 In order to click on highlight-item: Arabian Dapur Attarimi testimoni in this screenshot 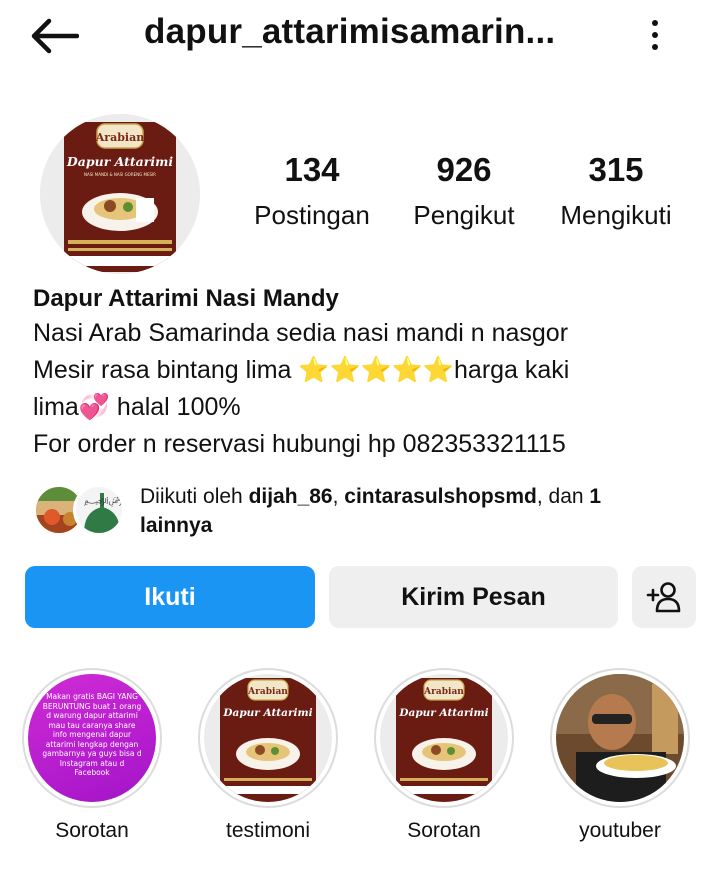, I will do `click(268, 755)`.